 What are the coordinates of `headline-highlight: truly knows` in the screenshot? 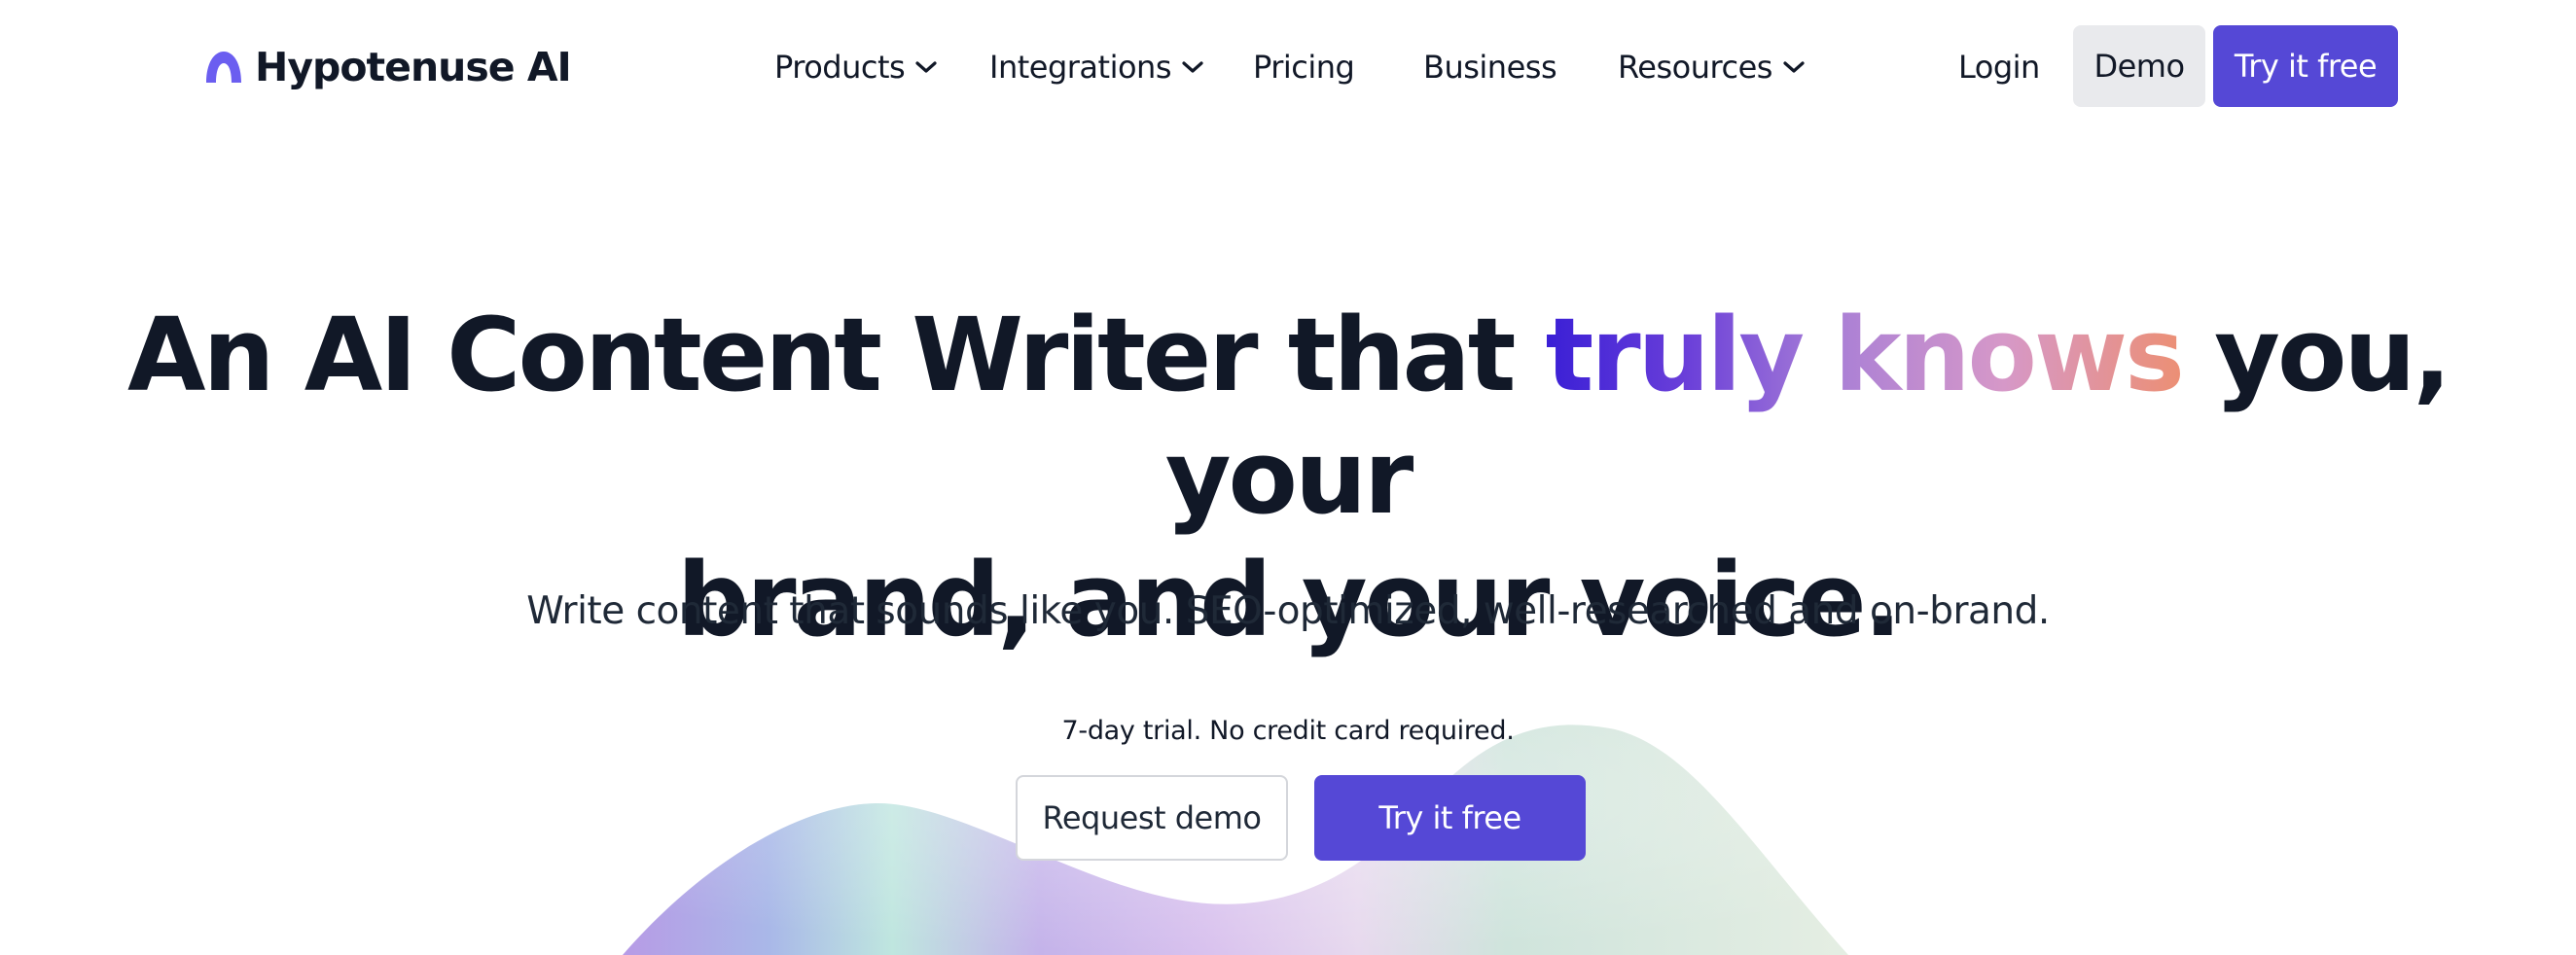 It's located at (1865, 355).